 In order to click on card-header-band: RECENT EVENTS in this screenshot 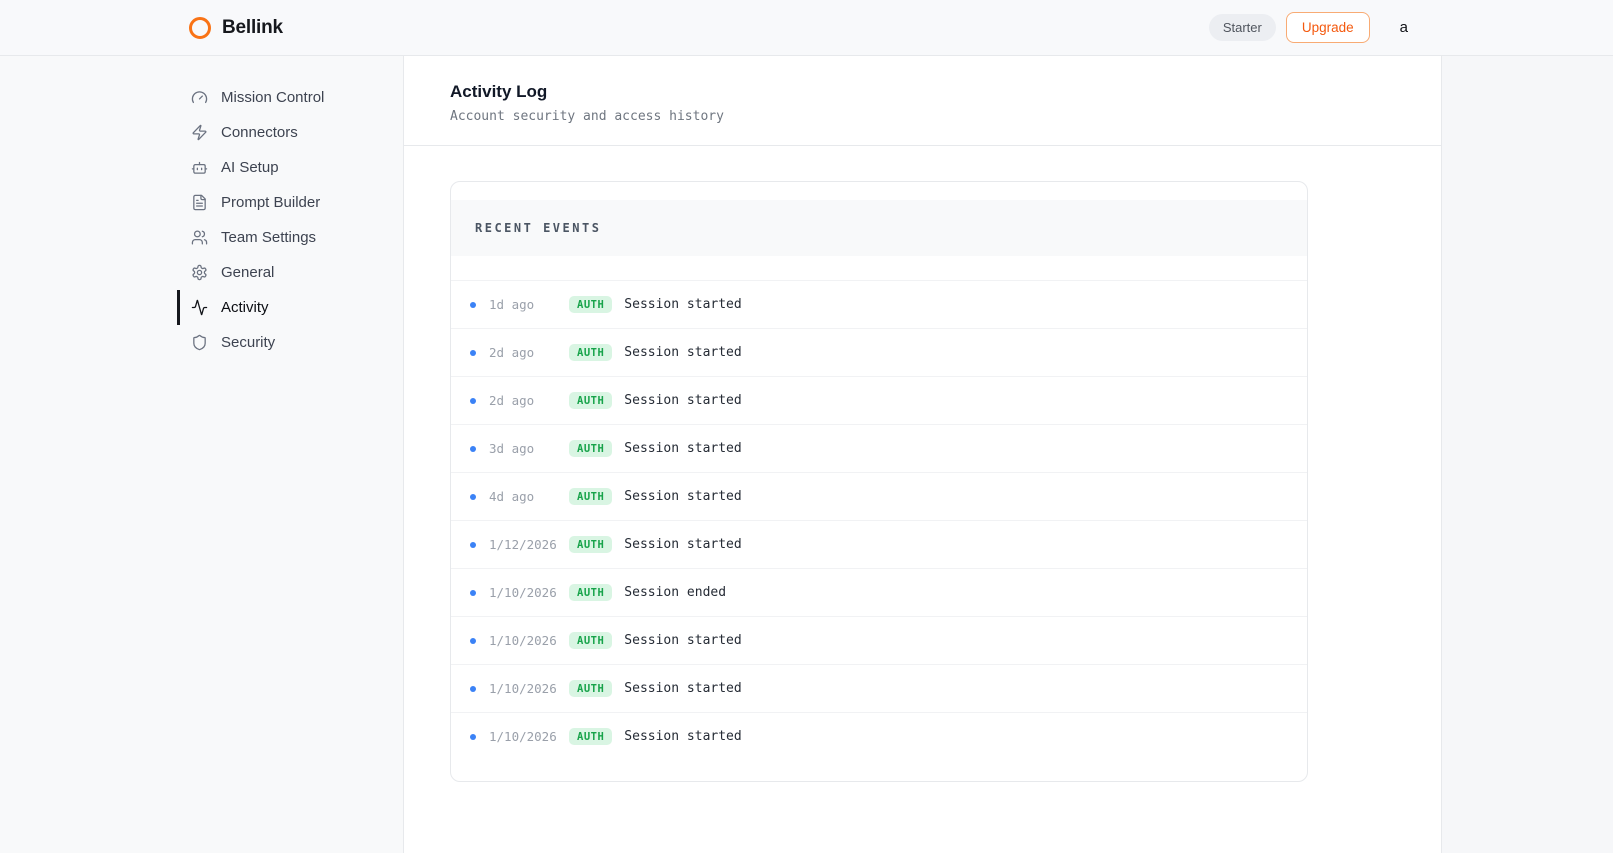, I will do `click(879, 228)`.